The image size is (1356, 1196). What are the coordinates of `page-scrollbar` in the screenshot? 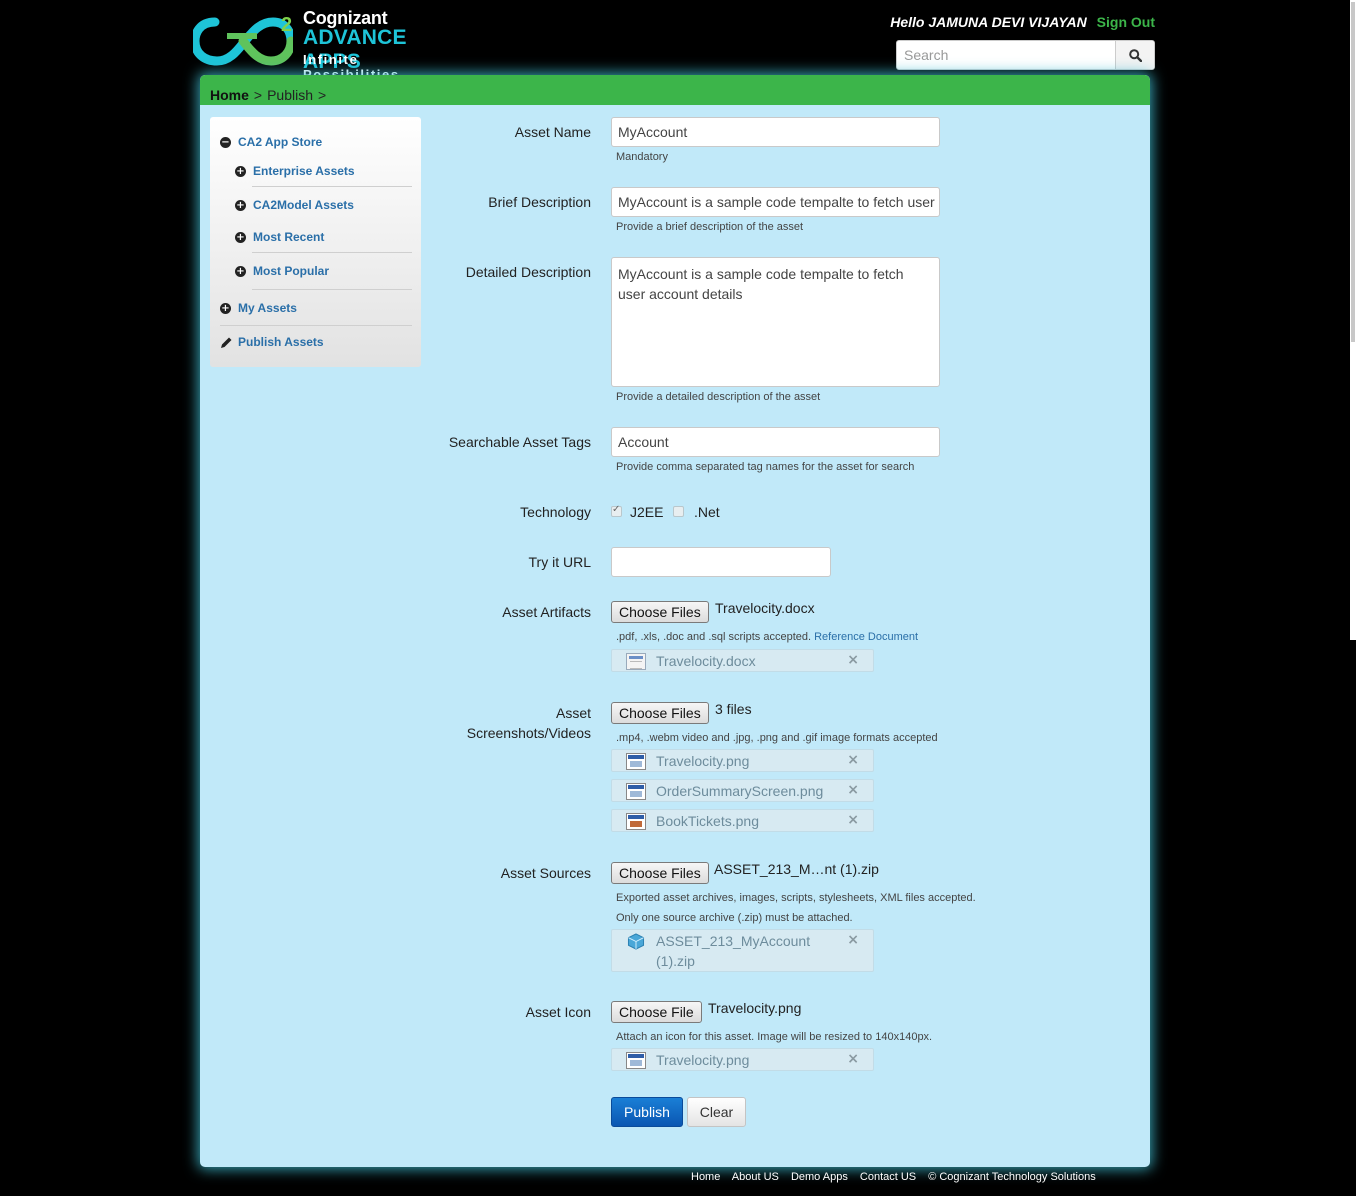 It's located at (1353, 320).